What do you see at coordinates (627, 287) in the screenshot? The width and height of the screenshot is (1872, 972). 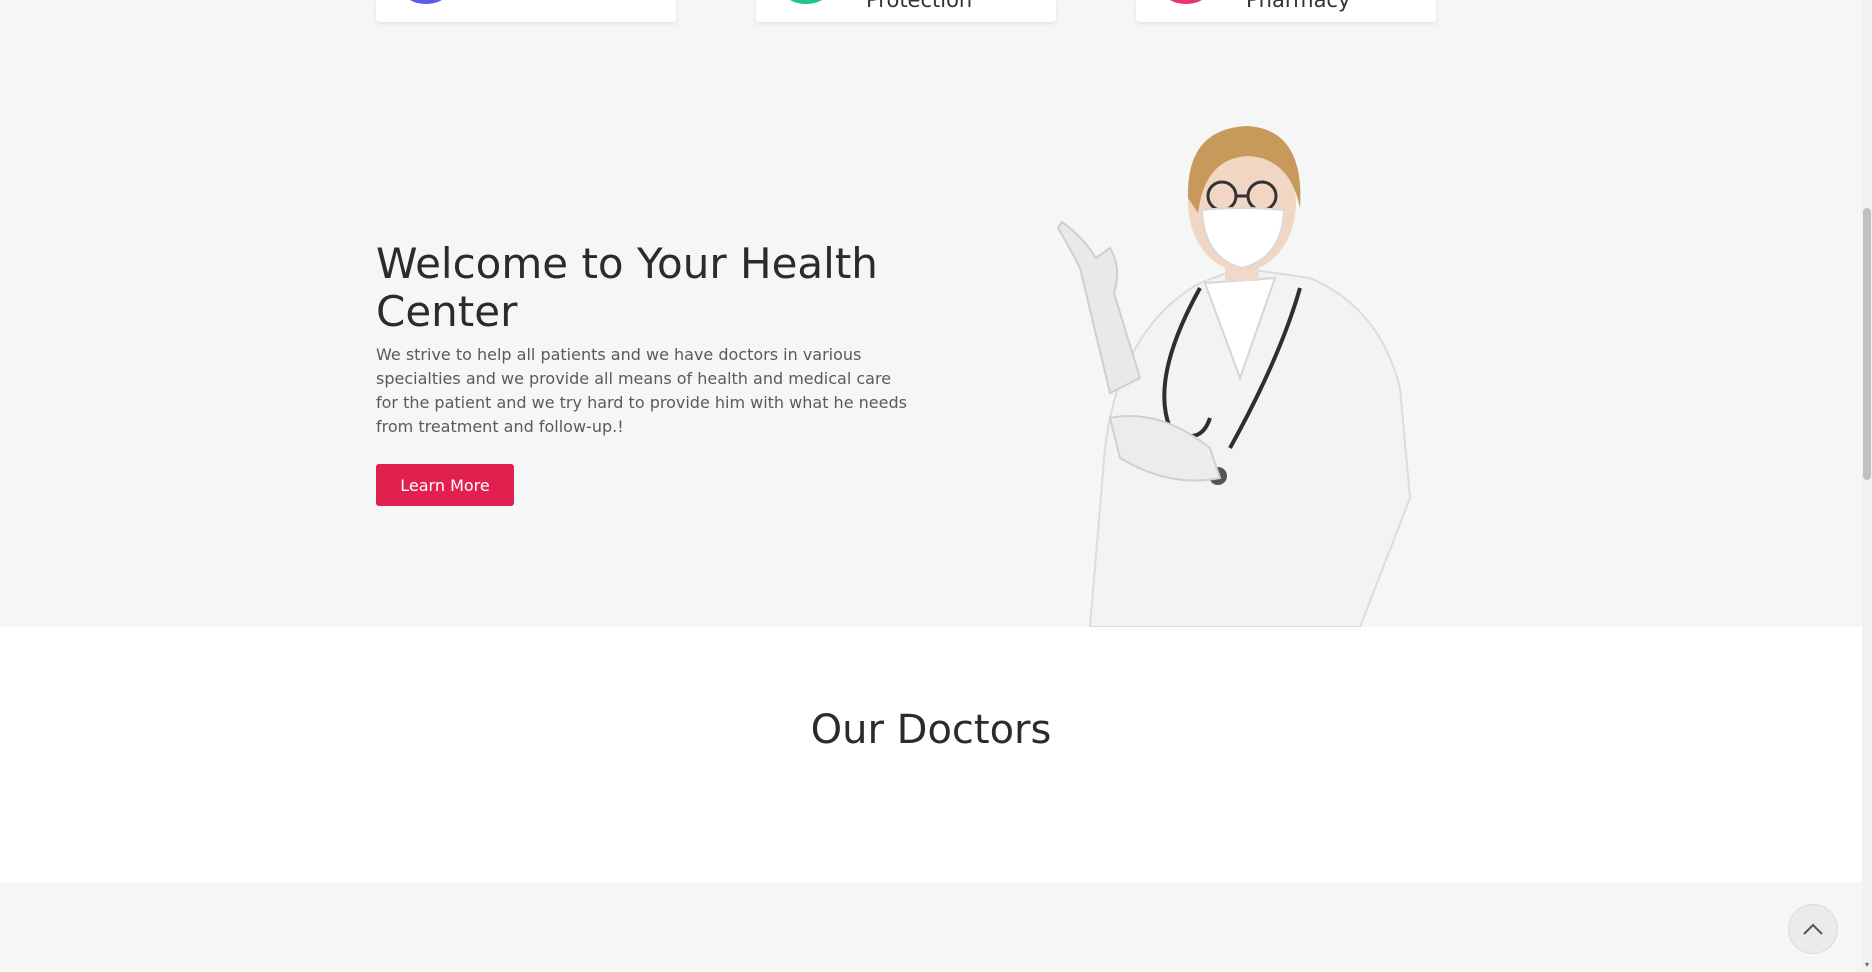 I see `hero-title: Welcome to Your Health Center` at bounding box center [627, 287].